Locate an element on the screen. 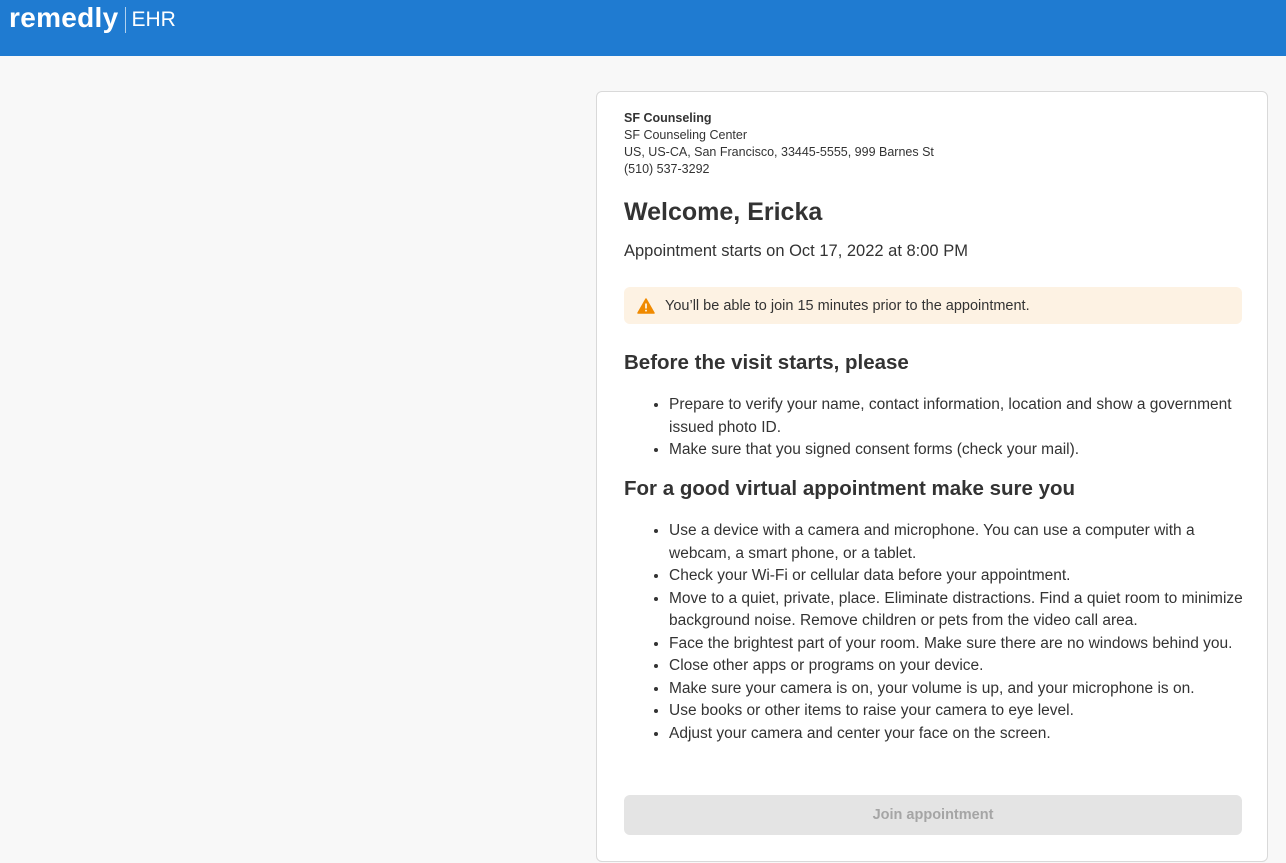 The width and height of the screenshot is (1286, 863). join-appointment-button: Join appointment is located at coordinates (933, 815).